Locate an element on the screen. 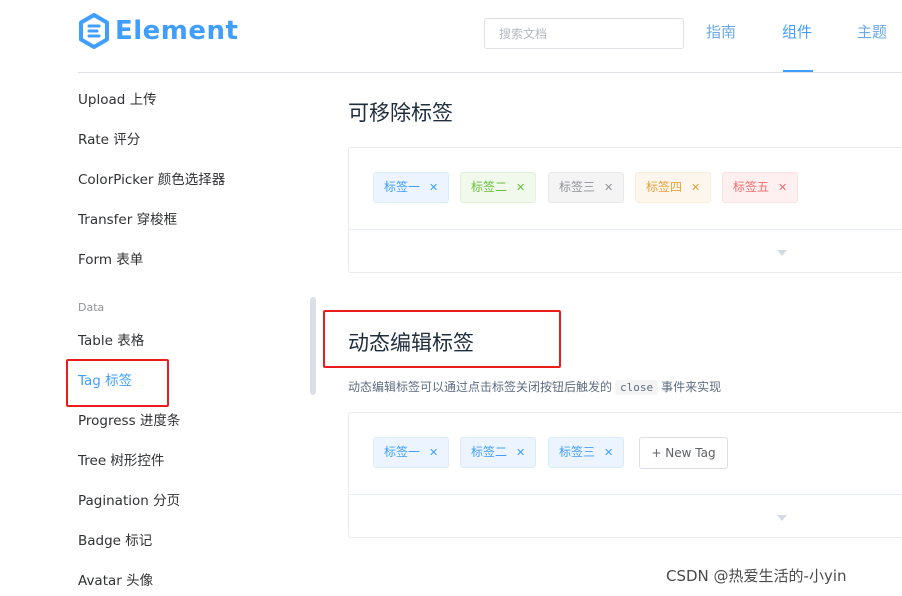  dynamic-tags-source: 标签一 ✕ 标签二 ✕ 标签三 ✕ + New Tag is located at coordinates (625, 453).